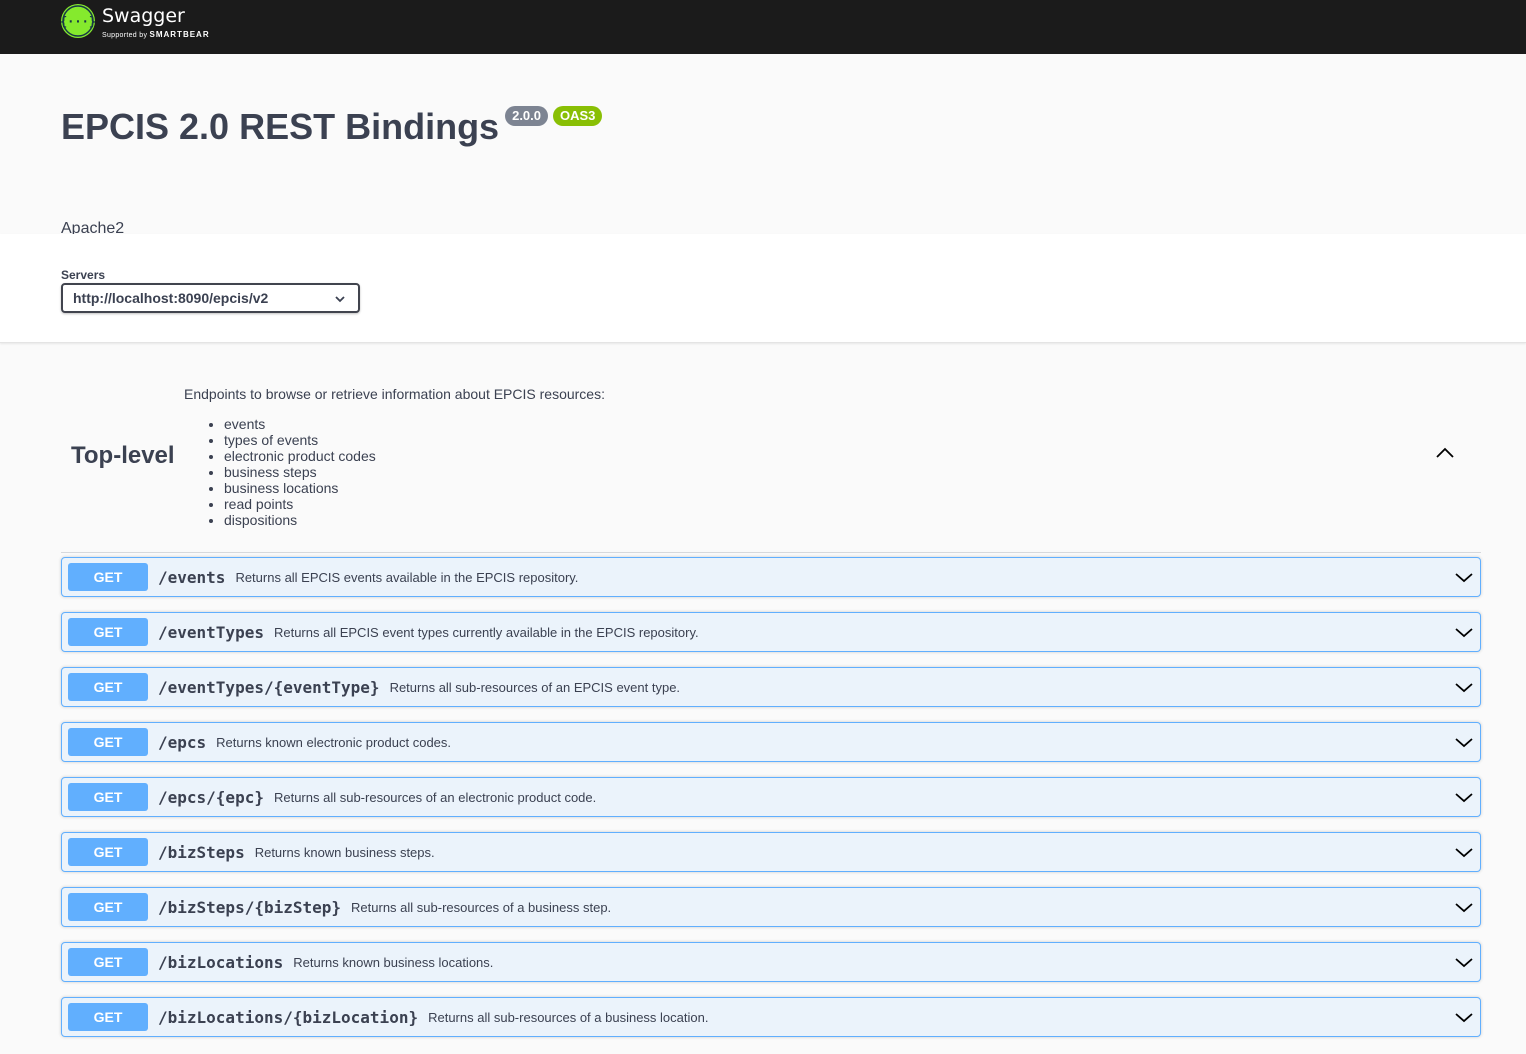 This screenshot has width=1526, height=1054. What do you see at coordinates (280, 126) in the screenshot?
I see `api-title: EPCIS 2.0 REST Bindings` at bounding box center [280, 126].